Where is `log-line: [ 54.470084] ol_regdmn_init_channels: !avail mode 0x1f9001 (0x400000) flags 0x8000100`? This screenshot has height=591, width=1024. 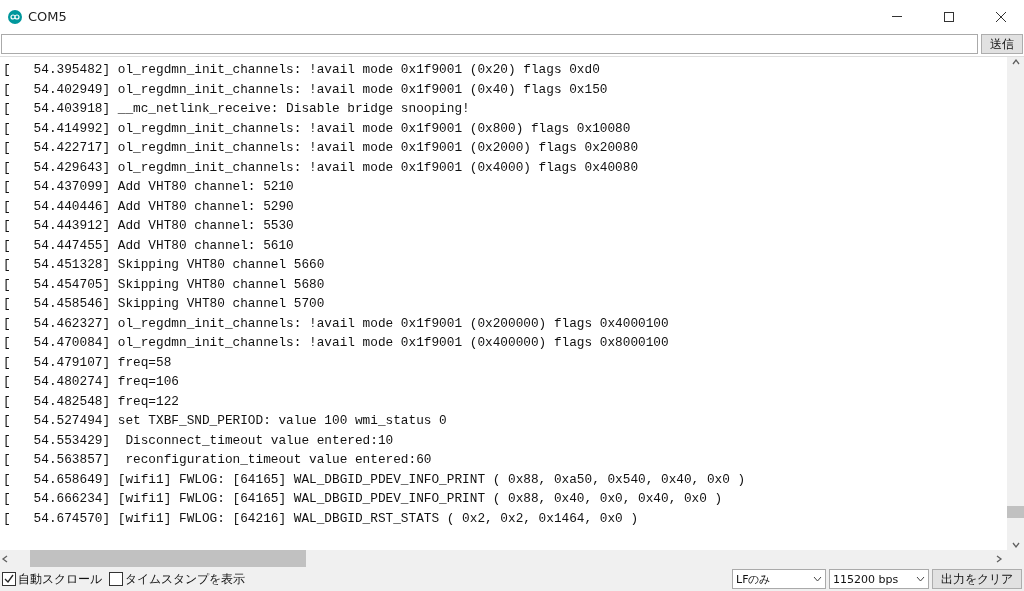
log-line: [ 54.470084] ol_regdmn_init_channels: !avail mode 0x1f9001 (0x400000) flags 0x8000100 is located at coordinates (336, 343).